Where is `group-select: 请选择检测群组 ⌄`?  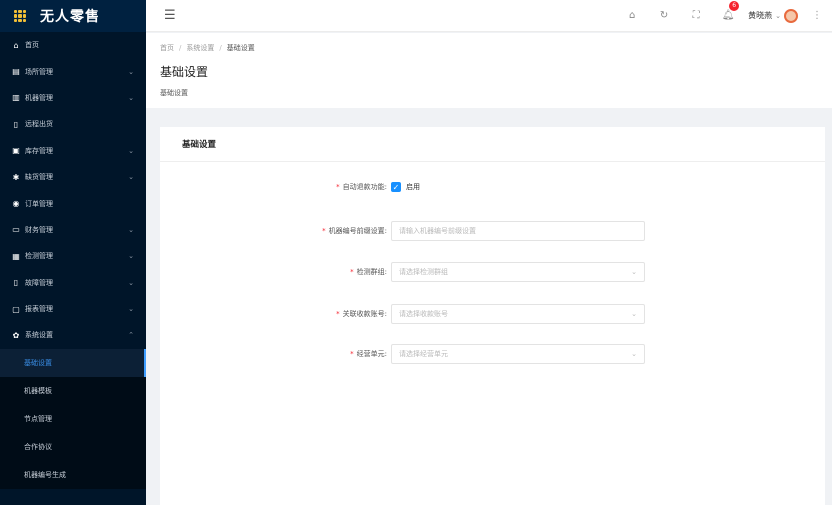 group-select: 请选择检测群组 ⌄ is located at coordinates (518, 272).